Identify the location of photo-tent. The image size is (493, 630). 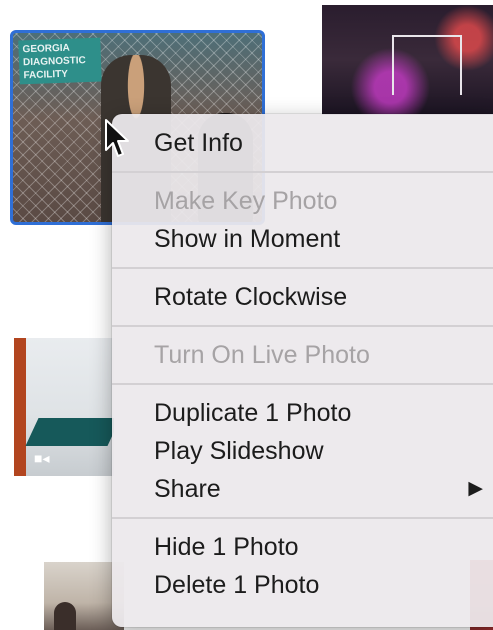
(427, 65).